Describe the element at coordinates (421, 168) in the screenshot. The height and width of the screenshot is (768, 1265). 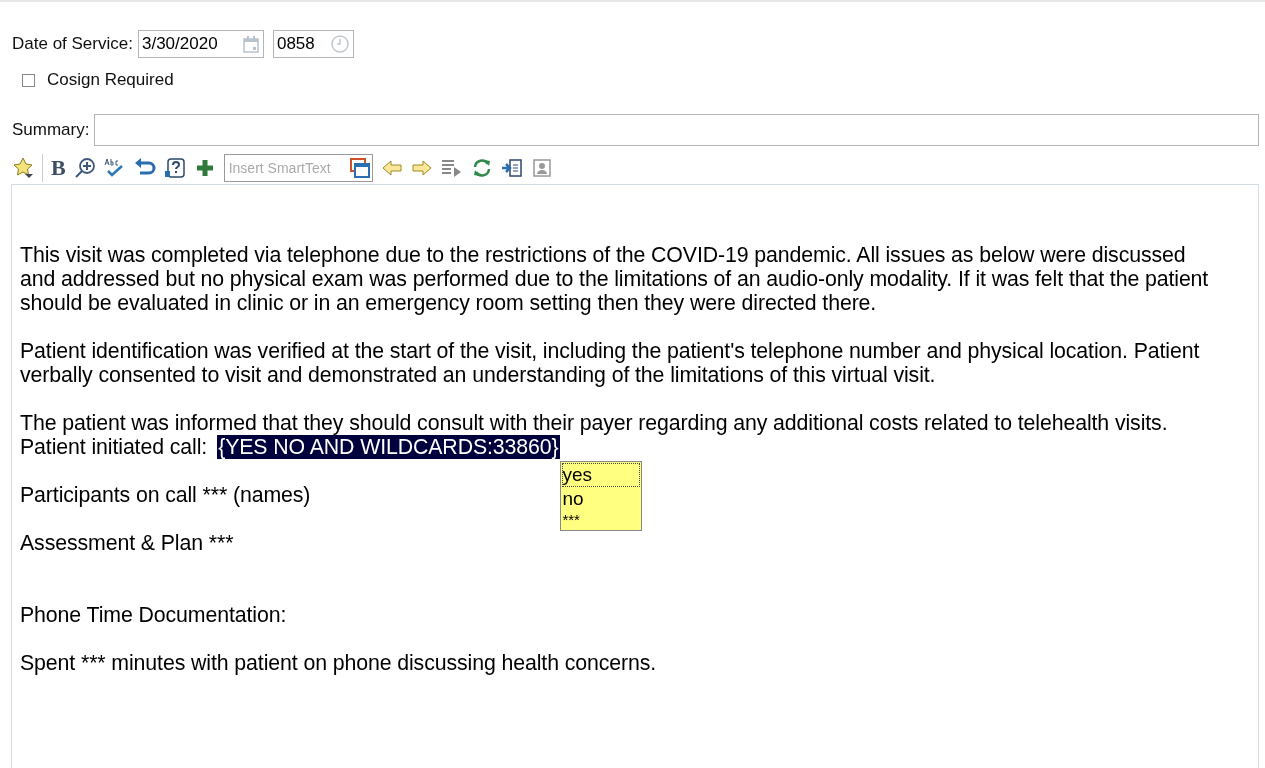
I see `right-arrow-icon` at that location.